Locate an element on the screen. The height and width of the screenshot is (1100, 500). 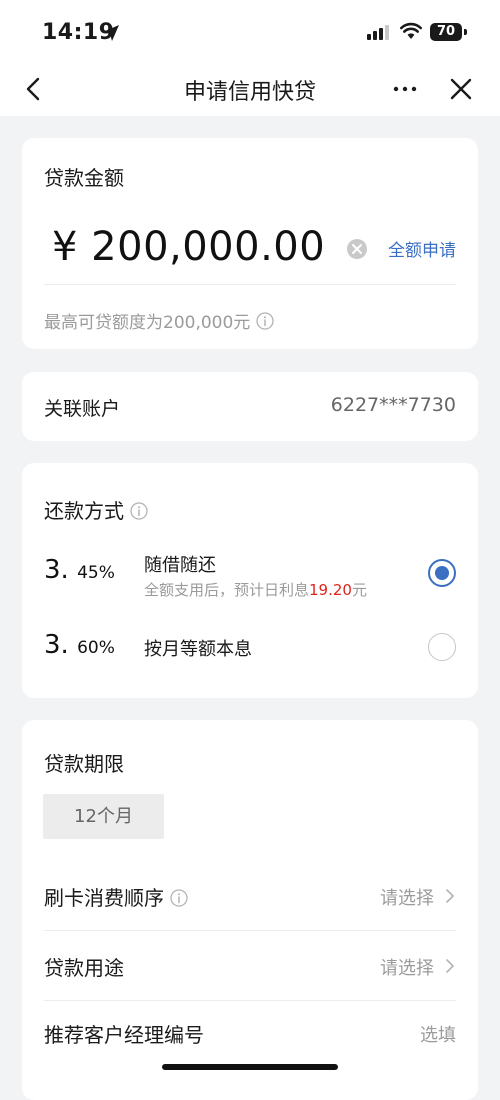
max-limit-text: 最高可贷额度为200,000元 is located at coordinates (147, 323).